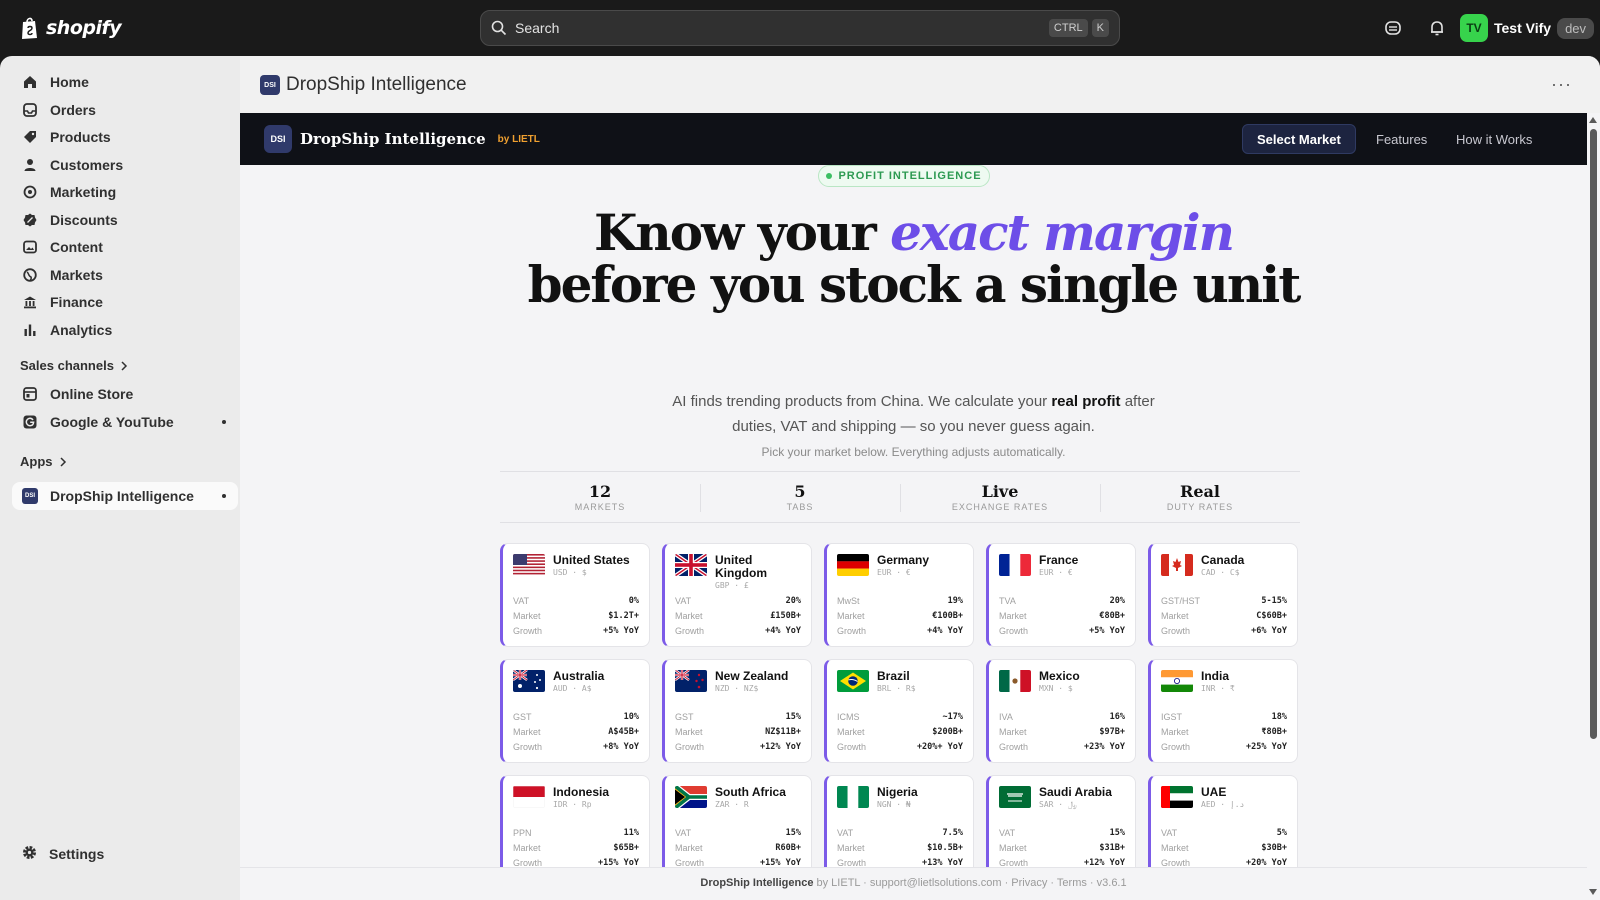 The image size is (1600, 900). Describe the element at coordinates (900, 833) in the screenshot. I see `tax-row: VAT 7.5%` at that location.